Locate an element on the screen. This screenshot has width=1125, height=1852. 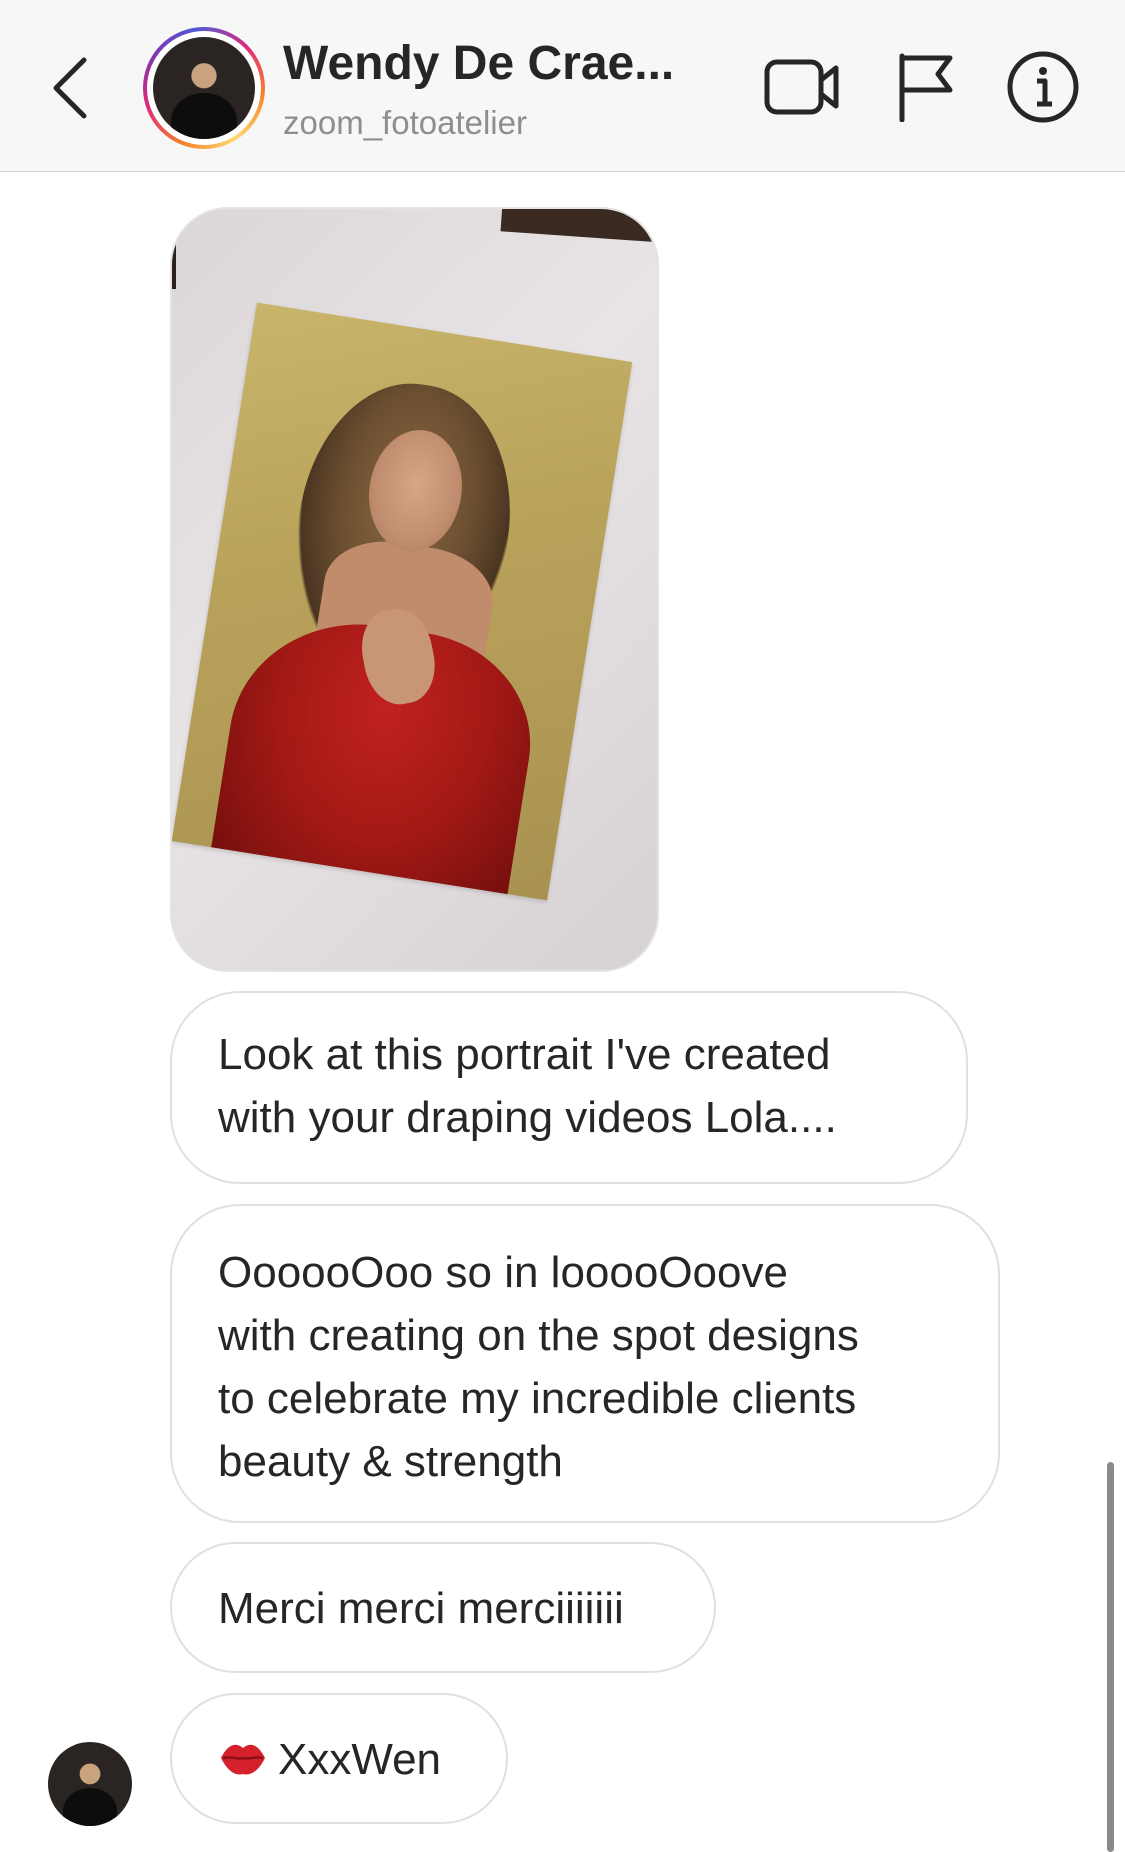
message-bubble: XxxWen is located at coordinates (339, 1758).